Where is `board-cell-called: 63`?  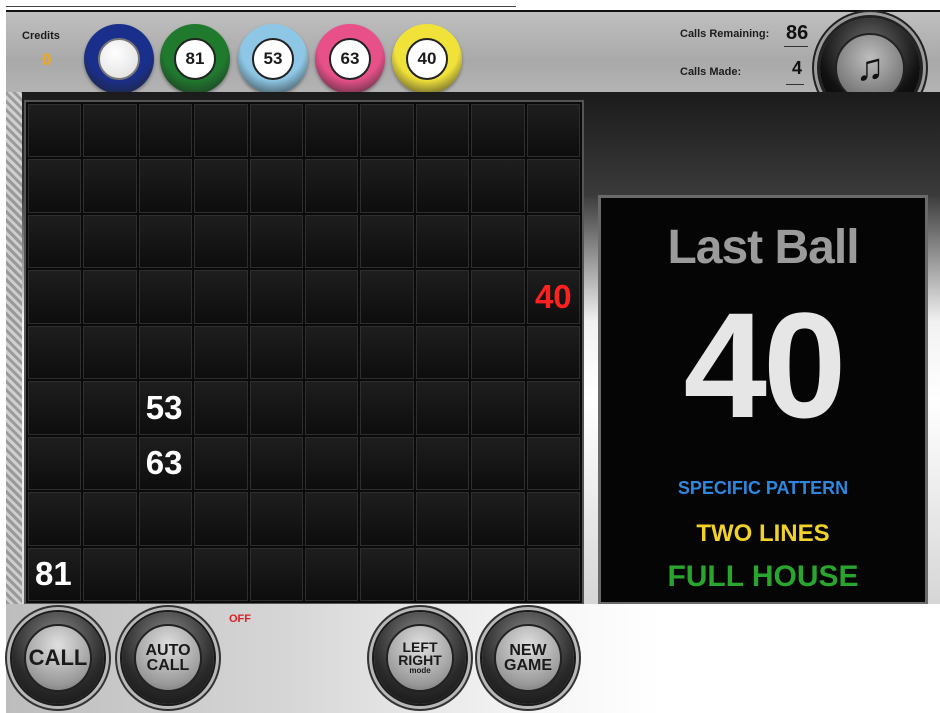
board-cell-called: 63 is located at coordinates (165, 463).